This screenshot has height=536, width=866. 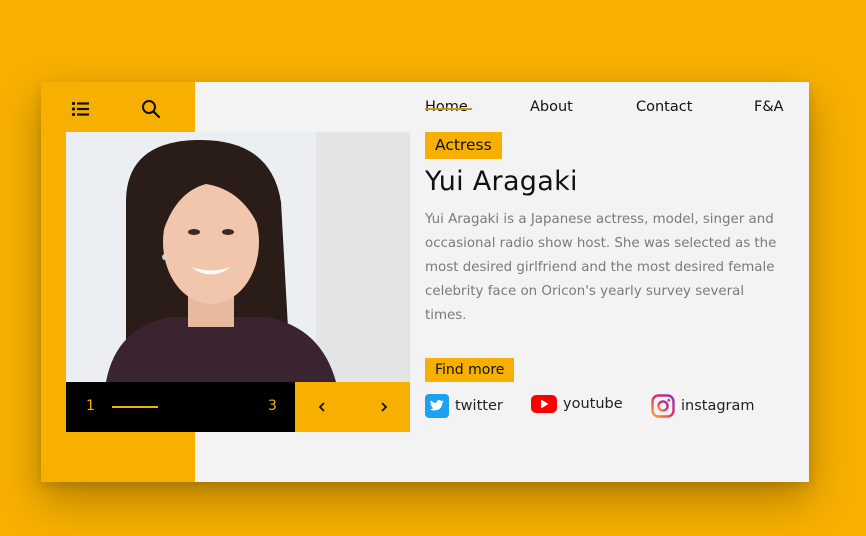 What do you see at coordinates (501, 181) in the screenshot?
I see `profile-name: Yui Aragaki` at bounding box center [501, 181].